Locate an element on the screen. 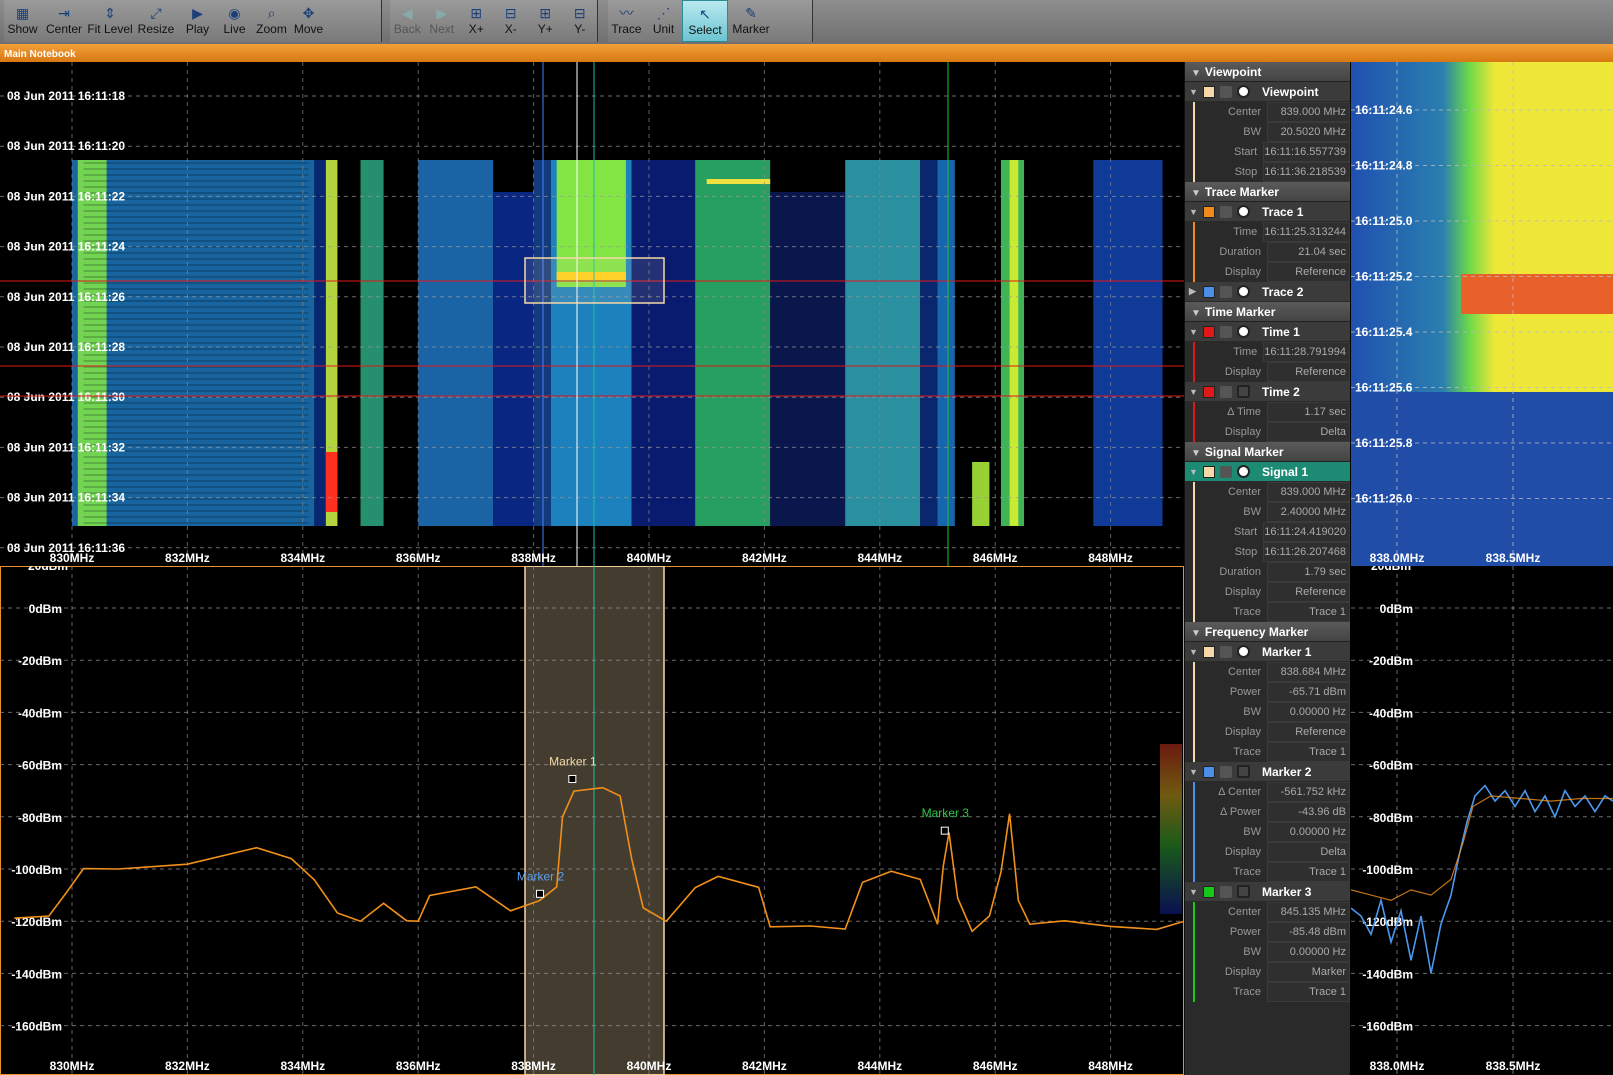 The height and width of the screenshot is (1075, 1613). x-minus-button: ⊟ X- is located at coordinates (511, 21).